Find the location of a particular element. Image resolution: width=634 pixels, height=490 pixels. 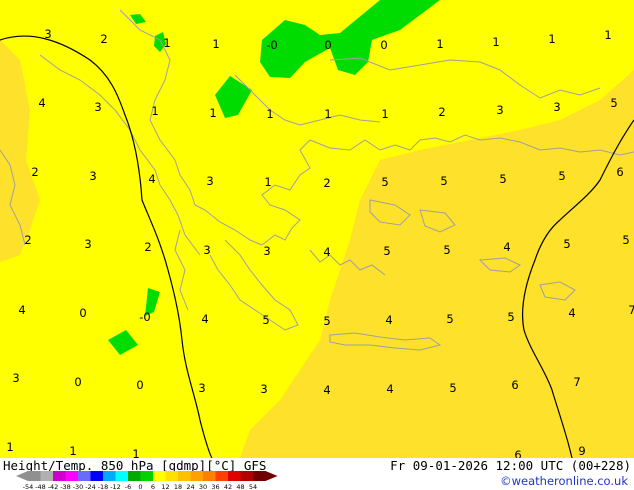

valid-time: Fr 09-01-2026 12:00 UTC (00+228) is located at coordinates (510, 465).